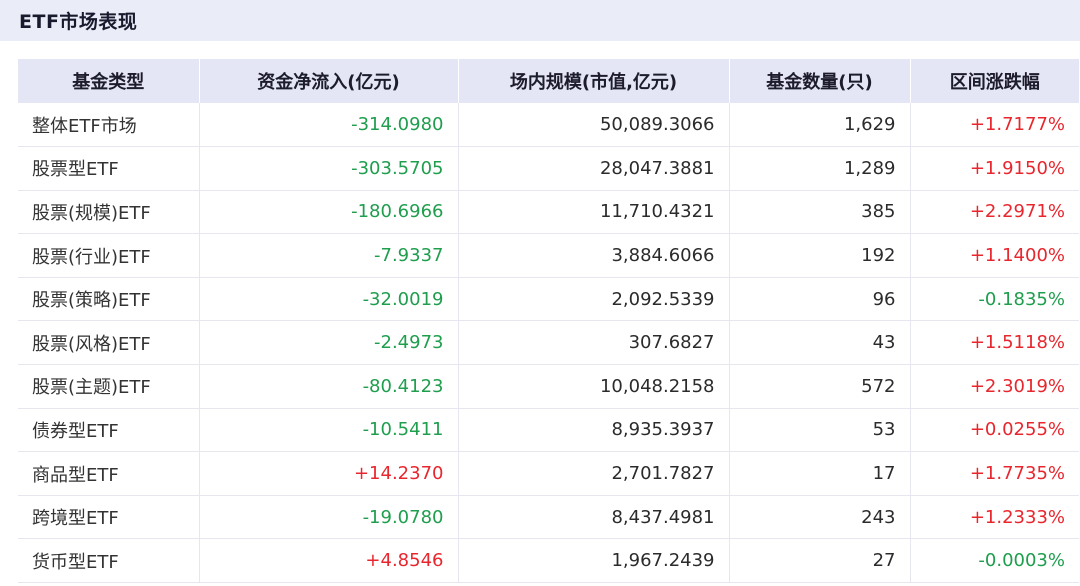 The image size is (1080, 586). I want to click on cell-fund-type: 股票型ETF, so click(109, 168).